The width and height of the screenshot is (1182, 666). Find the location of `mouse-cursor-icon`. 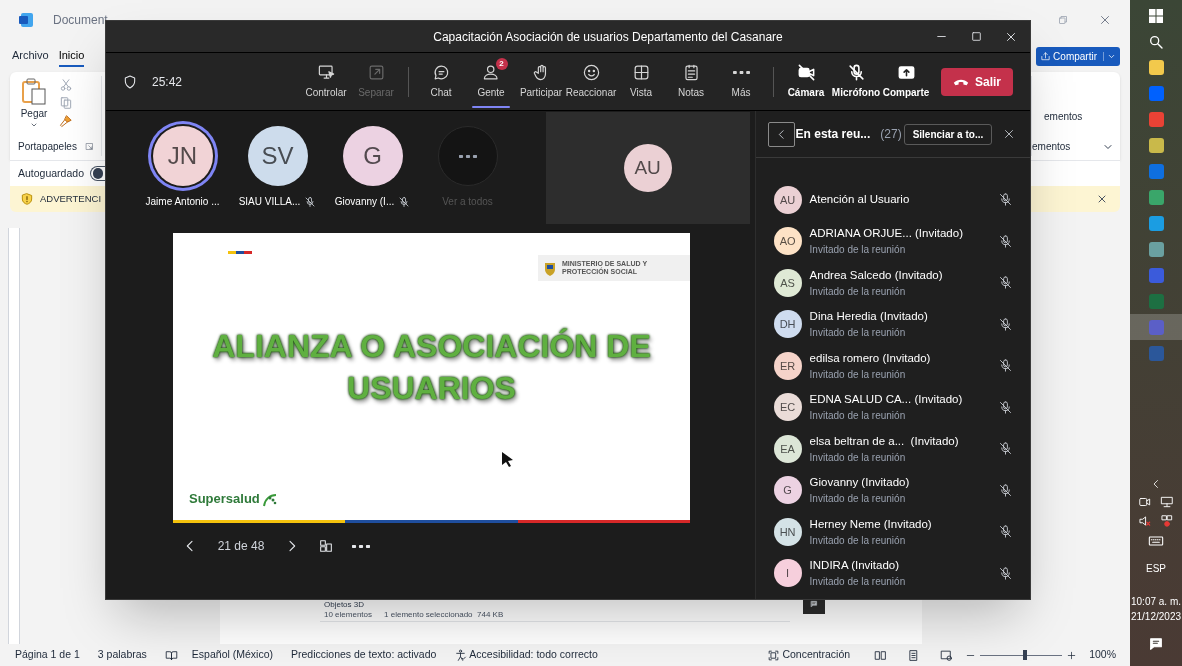

mouse-cursor-icon is located at coordinates (507, 459).